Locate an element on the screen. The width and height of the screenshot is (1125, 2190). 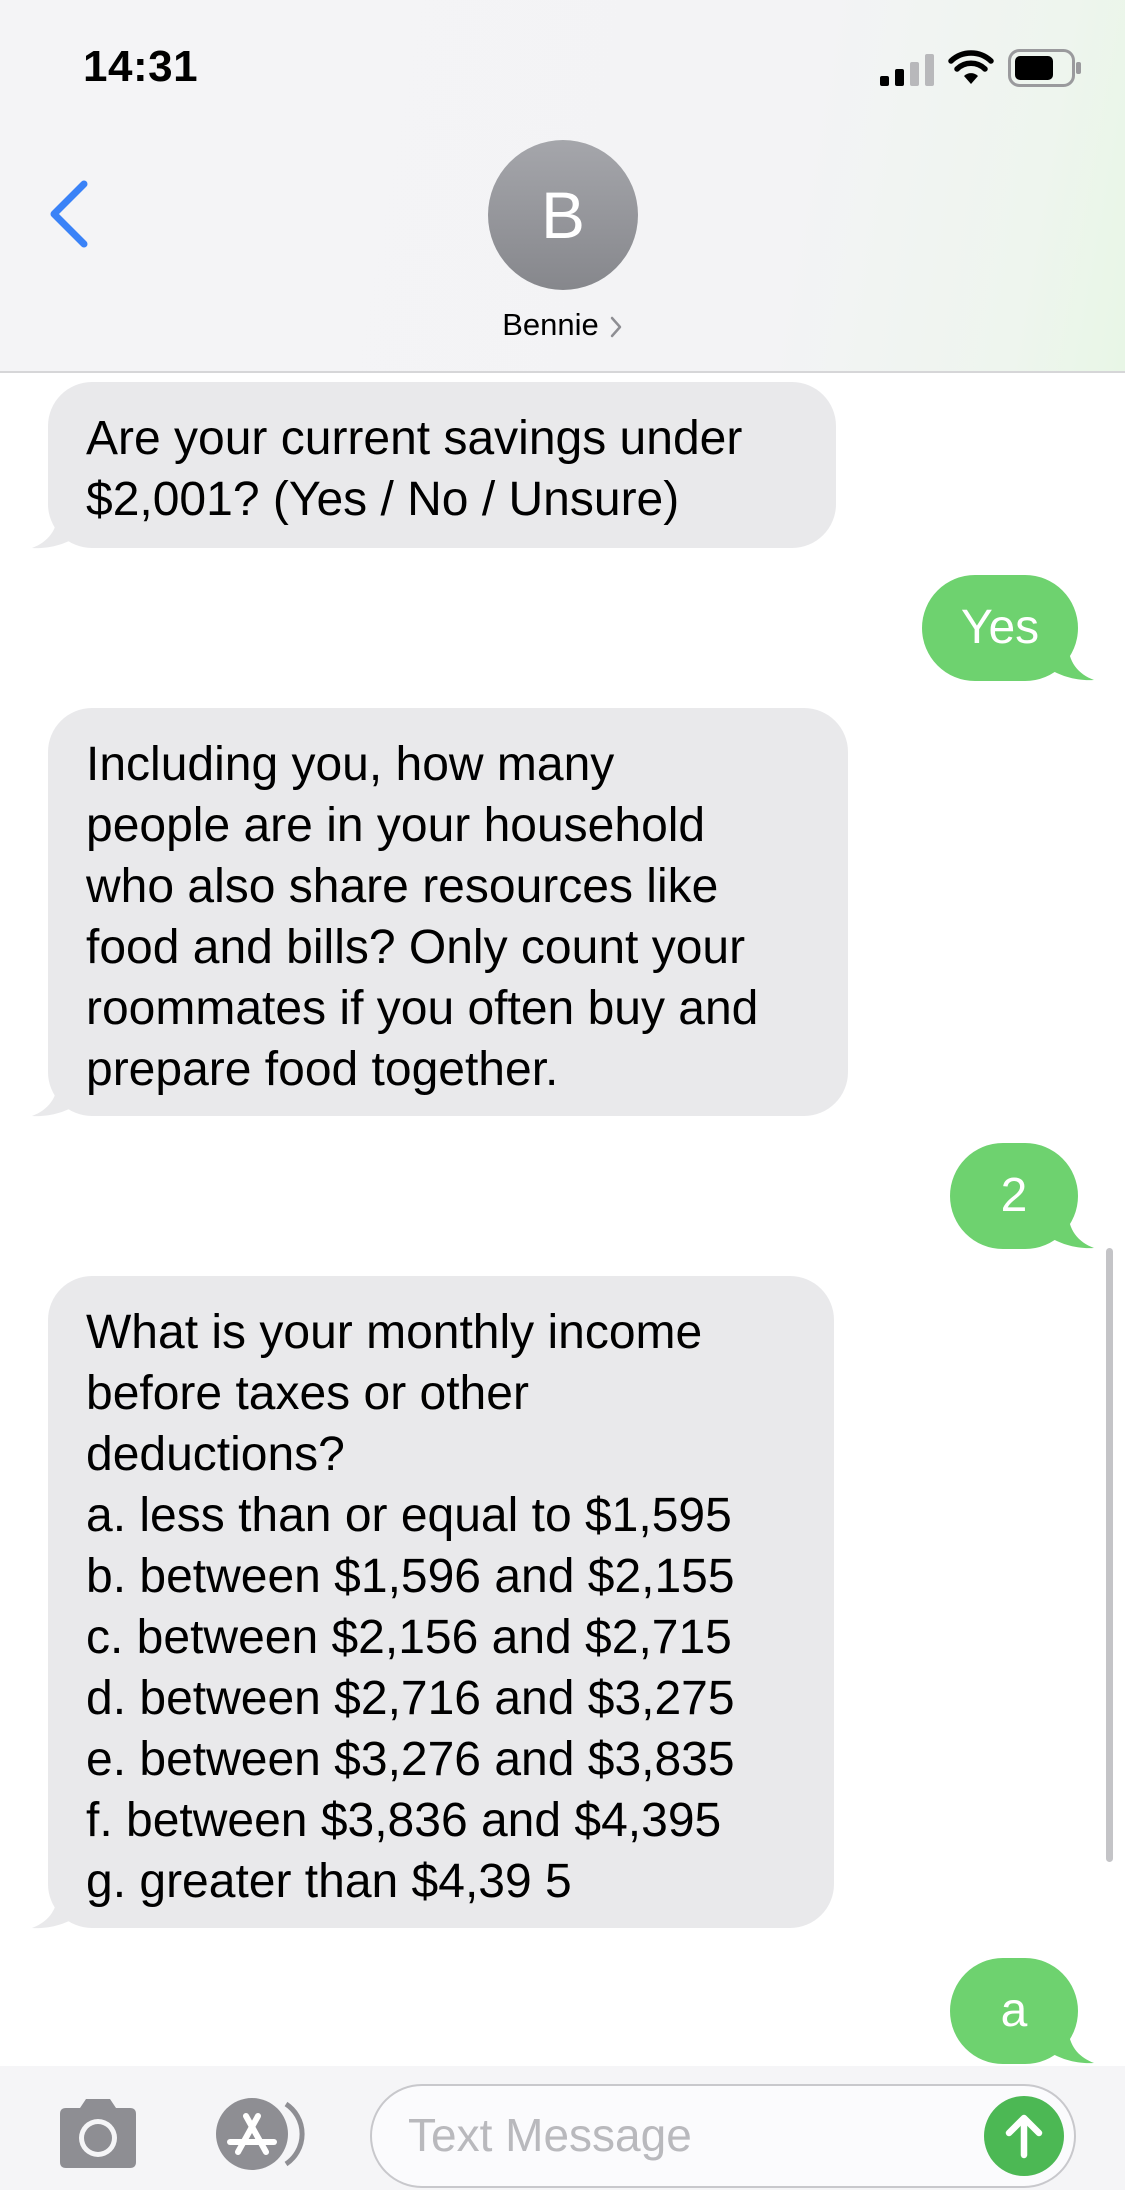
cellular-signal-icon is located at coordinates (907, 70).